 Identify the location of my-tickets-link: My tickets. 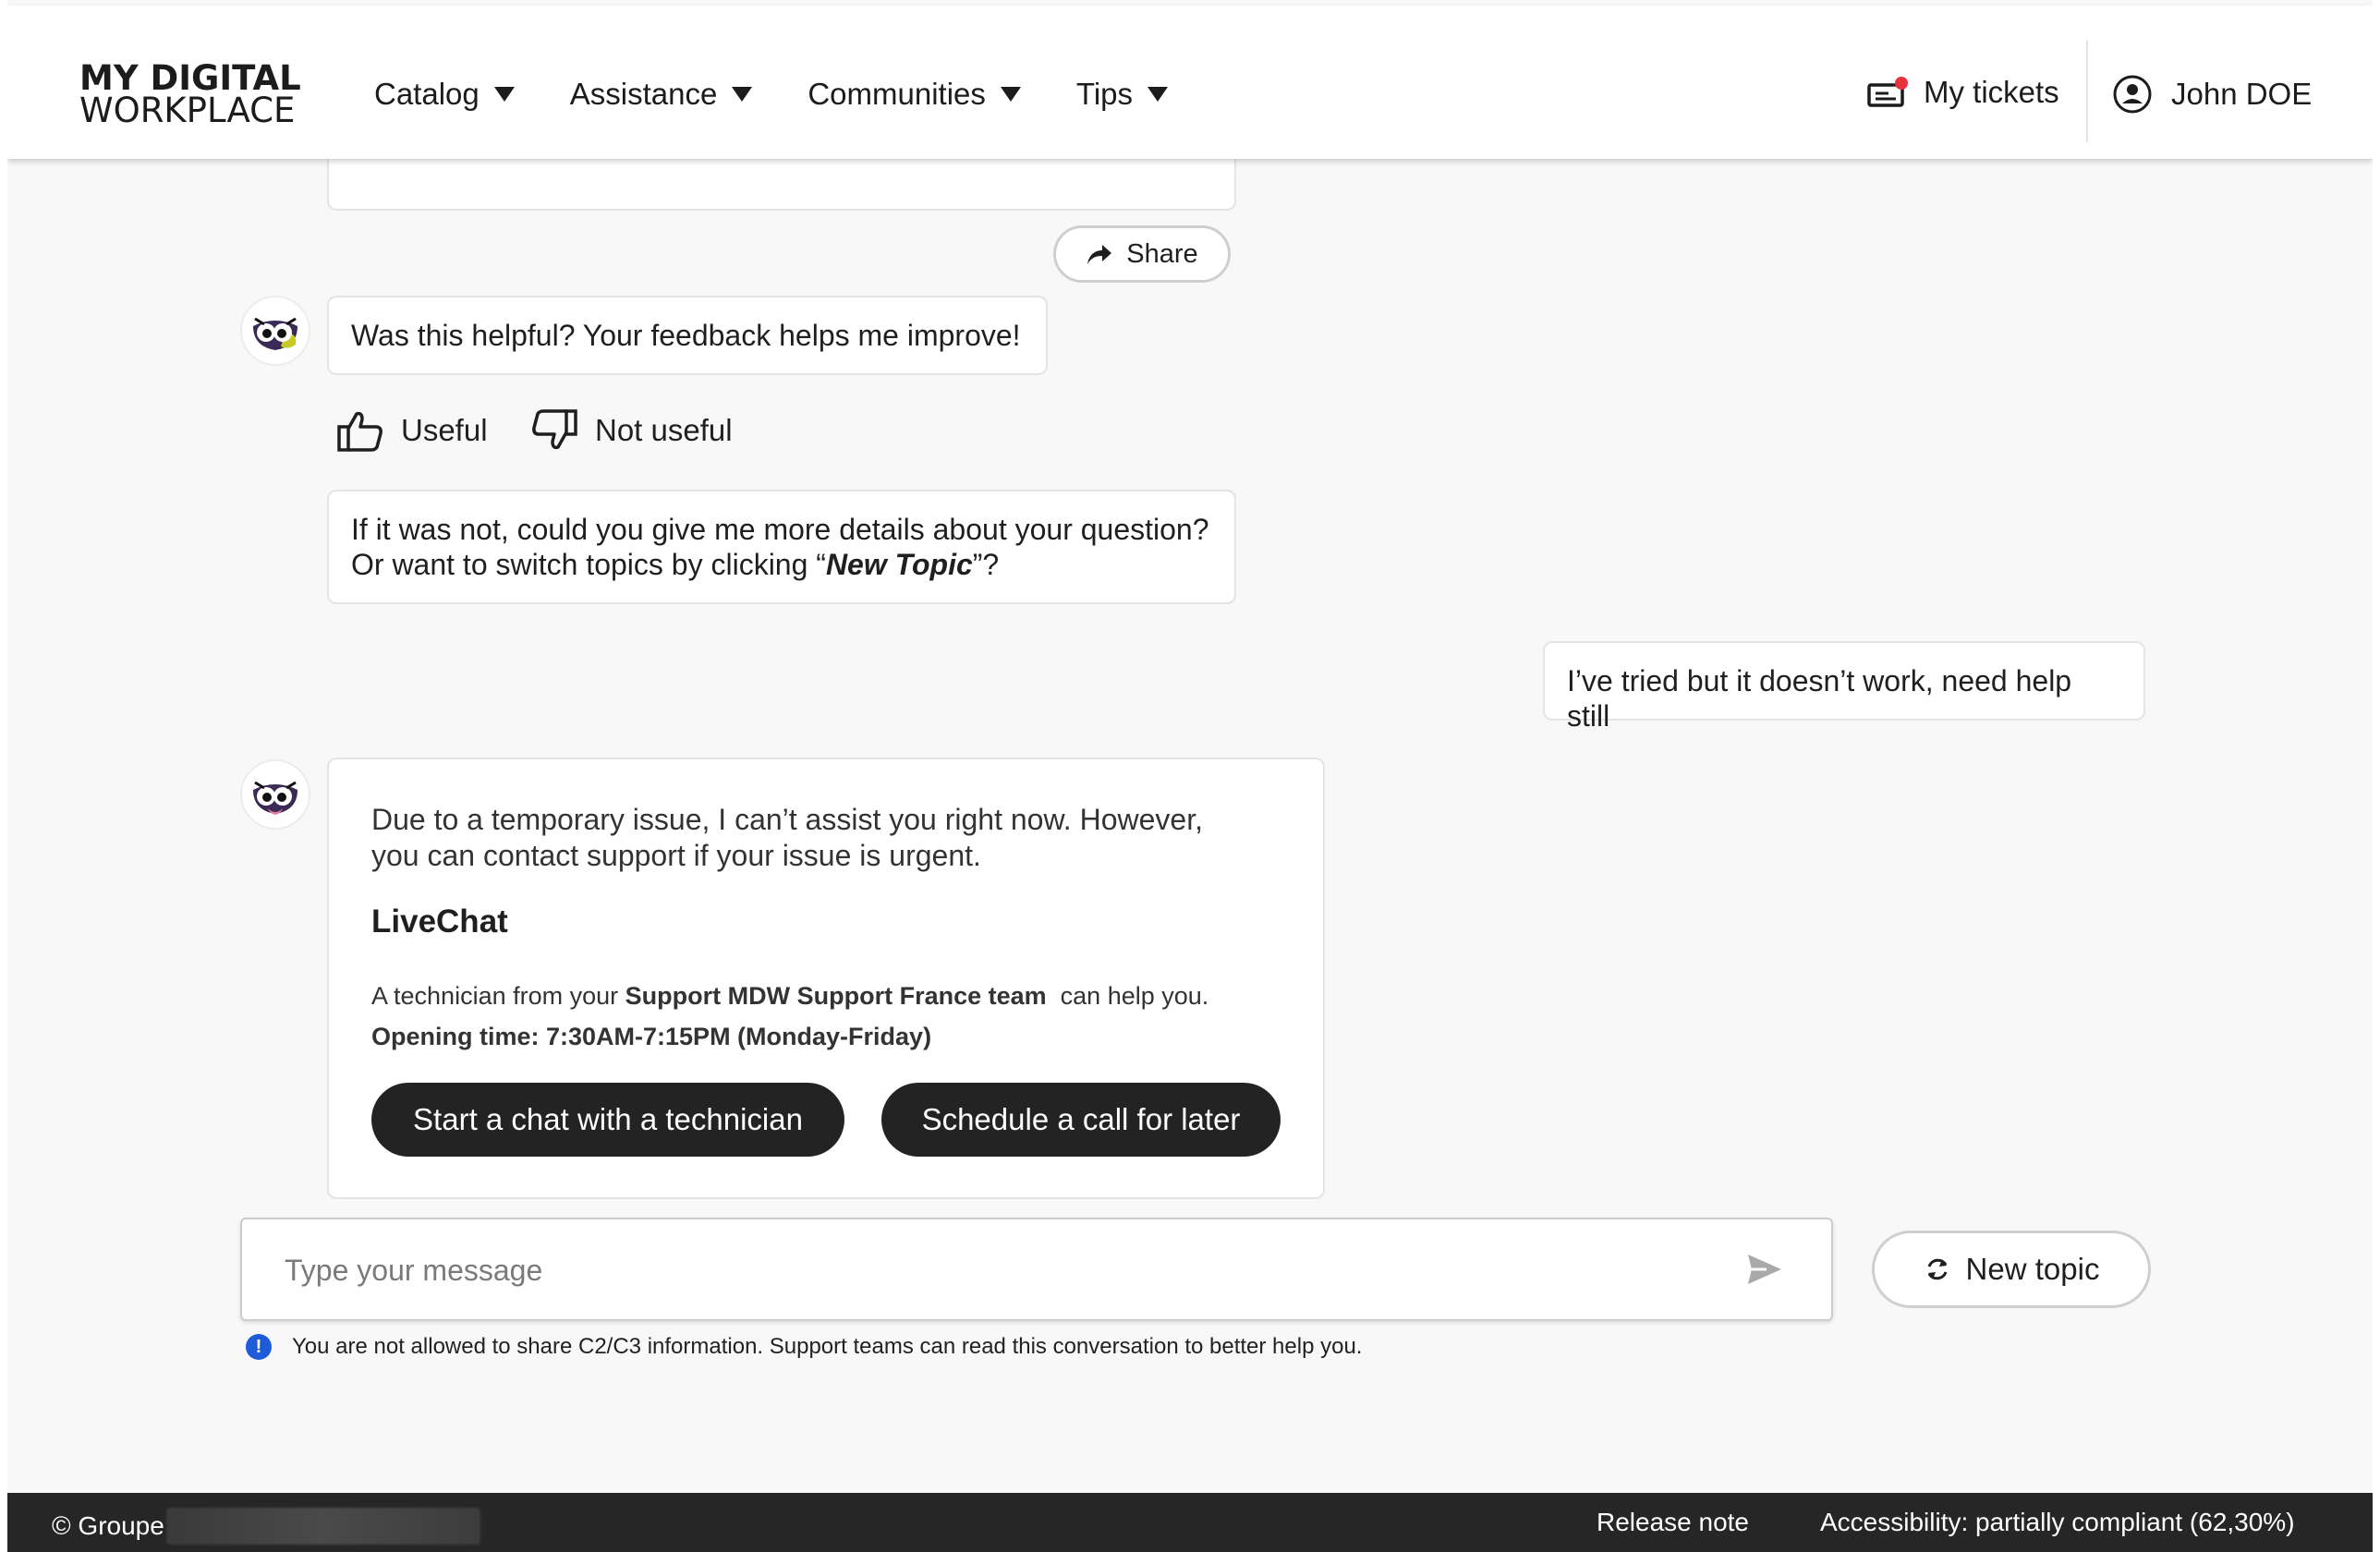
(1962, 92).